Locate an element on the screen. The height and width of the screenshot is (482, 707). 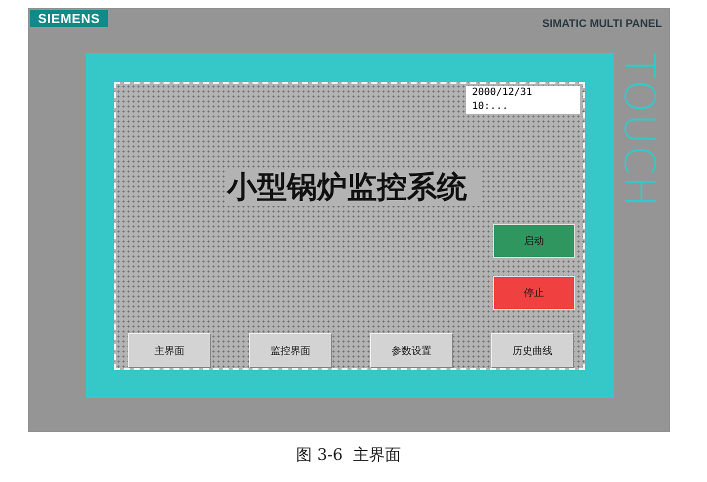
nav-button: 历史曲线 is located at coordinates (532, 350).